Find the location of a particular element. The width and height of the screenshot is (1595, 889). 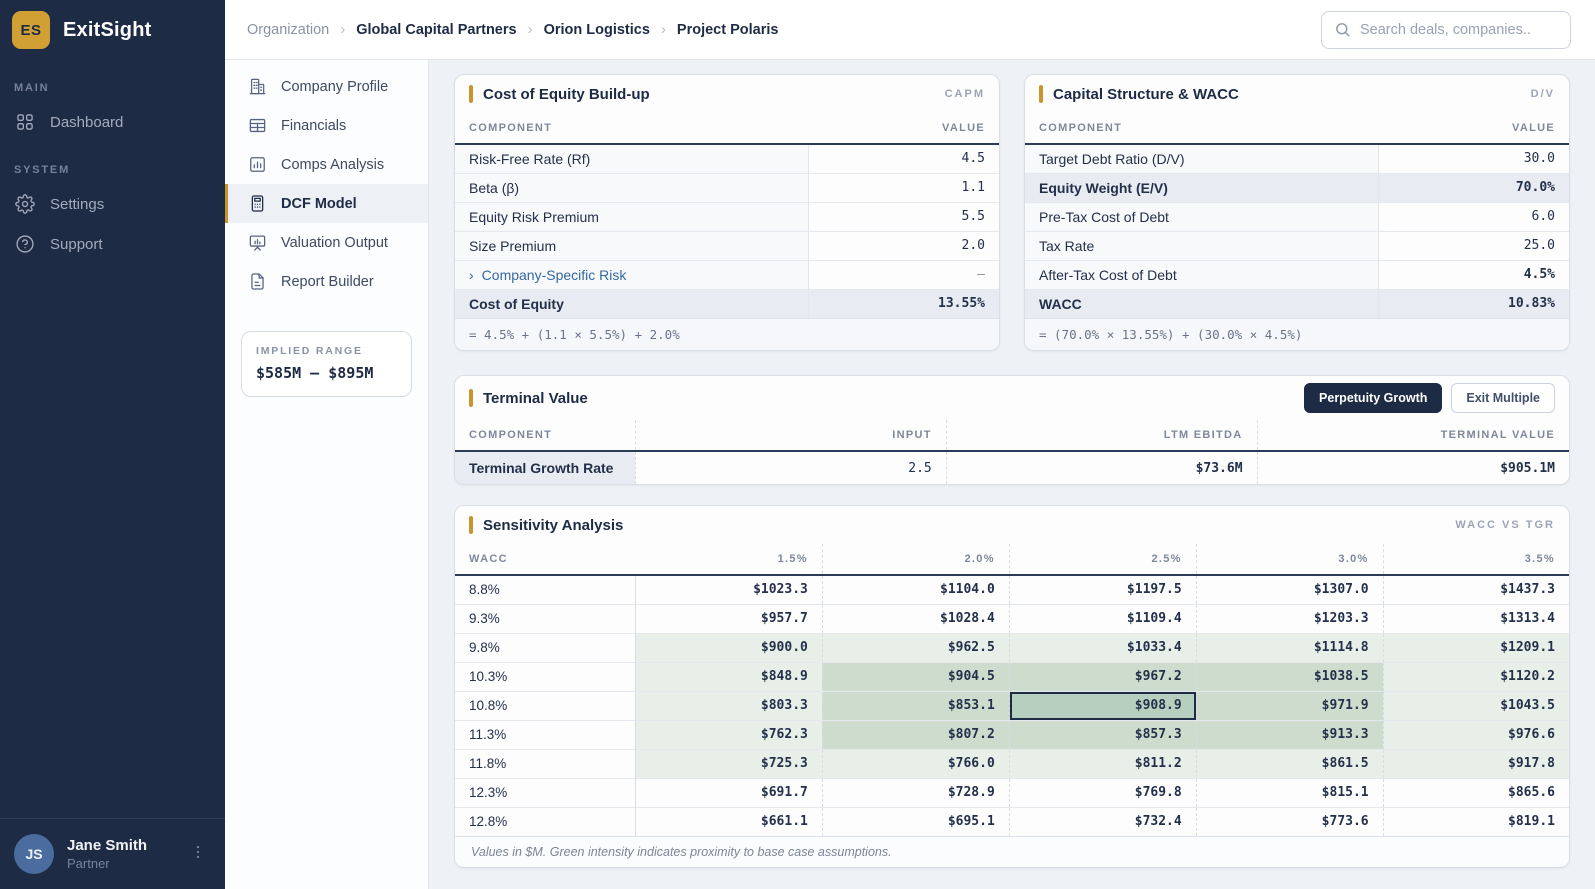

table-header-row: WACC 1.5% 2.0% 2.5% 3.0% 3.5% is located at coordinates (1012, 560).